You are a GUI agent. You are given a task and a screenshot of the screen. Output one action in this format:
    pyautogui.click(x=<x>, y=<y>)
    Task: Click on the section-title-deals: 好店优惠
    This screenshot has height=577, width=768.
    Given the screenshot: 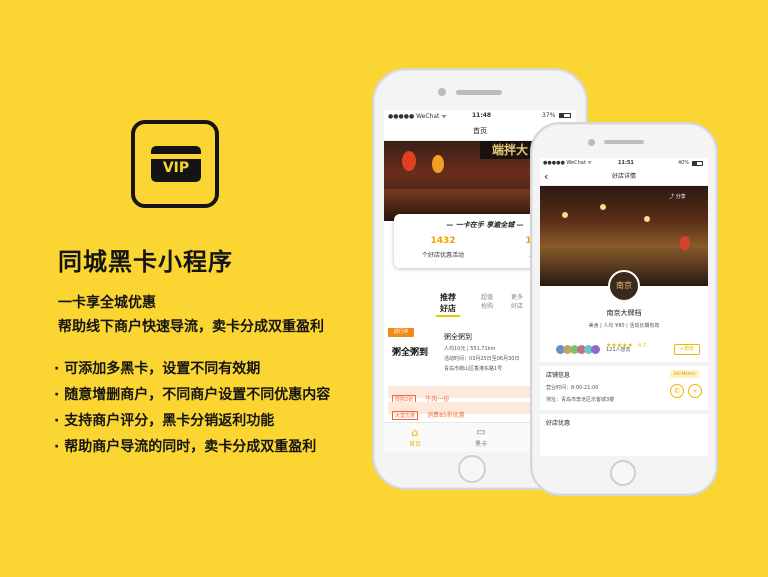 What is the action you would take?
    pyautogui.click(x=558, y=423)
    